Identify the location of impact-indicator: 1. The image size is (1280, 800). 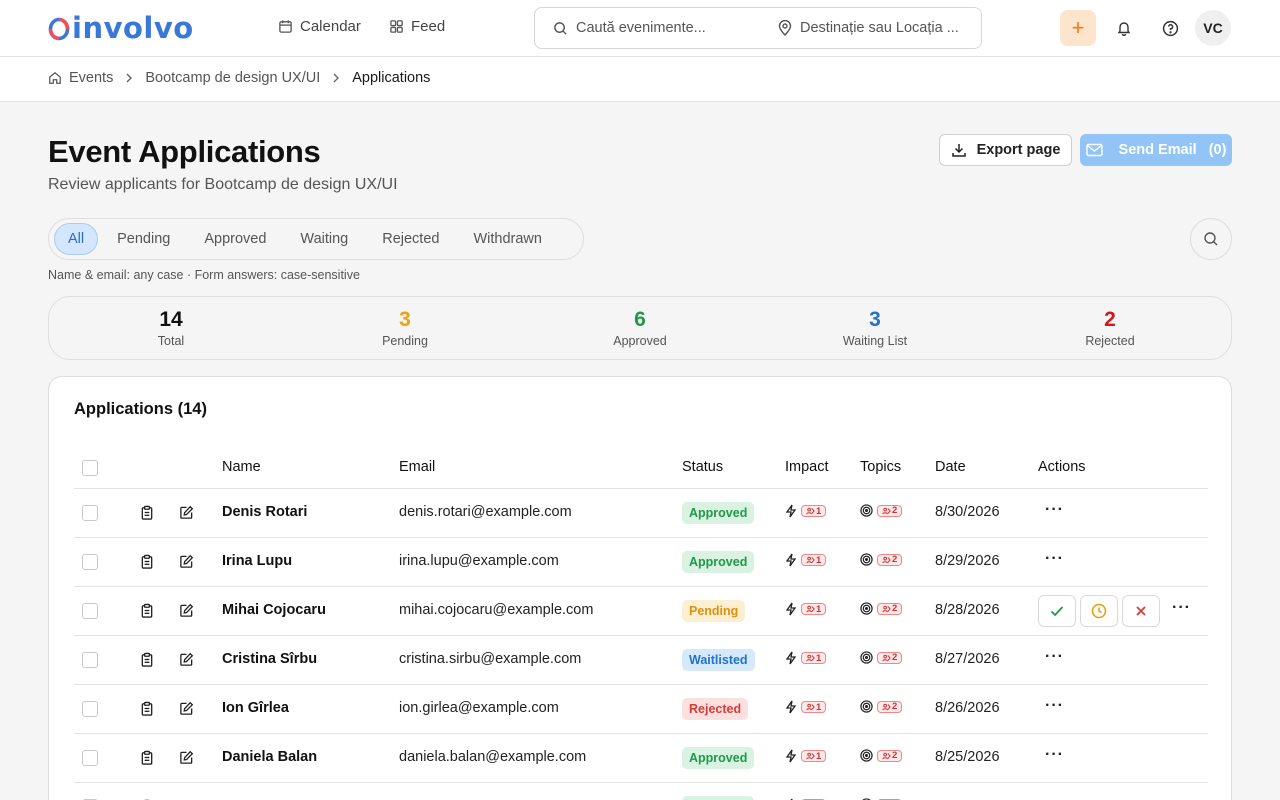
(806, 756).